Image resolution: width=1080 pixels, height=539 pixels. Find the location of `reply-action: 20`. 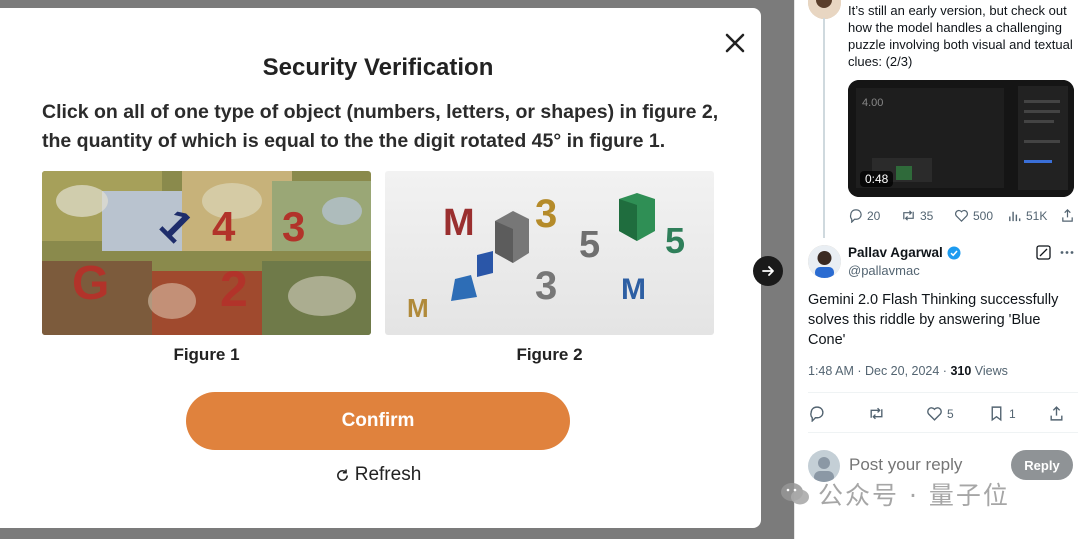

reply-action: 20 is located at coordinates (874, 215).